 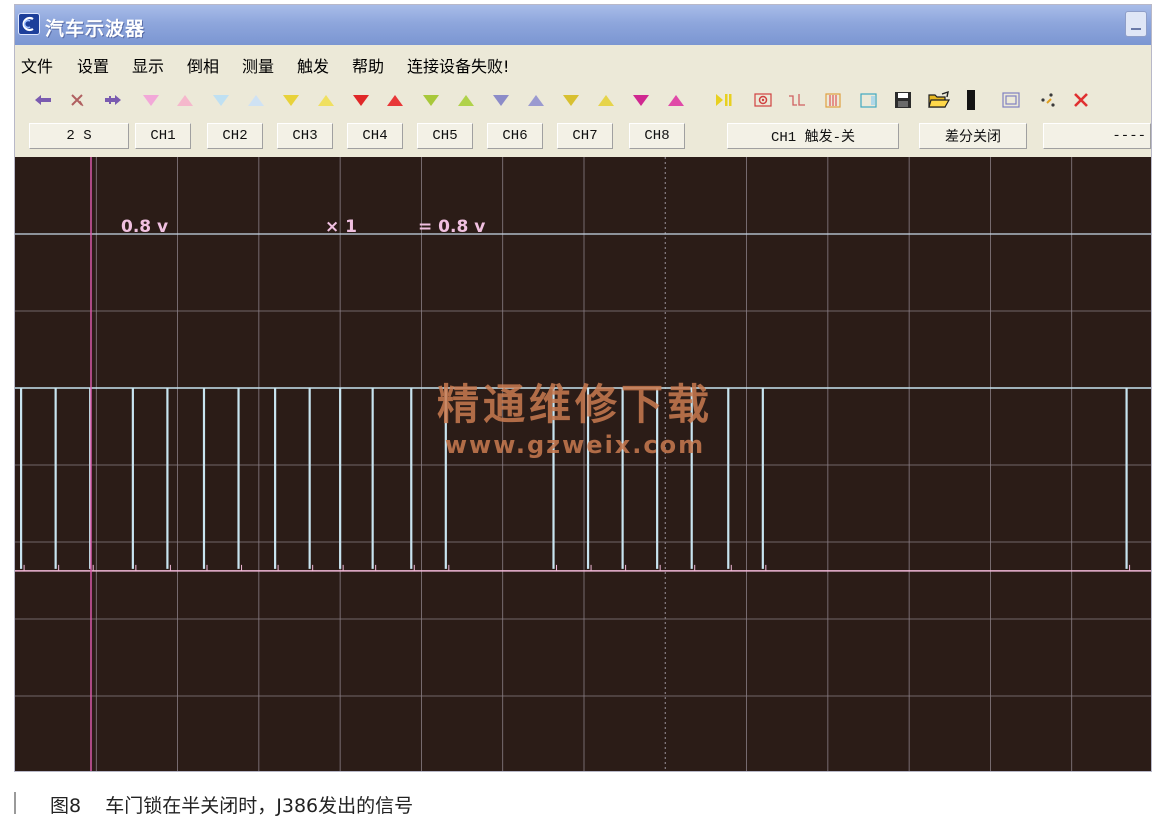 I want to click on figure-caption: 图8 车门锁在半关闭时，J386发出的信号, so click(x=564, y=804).